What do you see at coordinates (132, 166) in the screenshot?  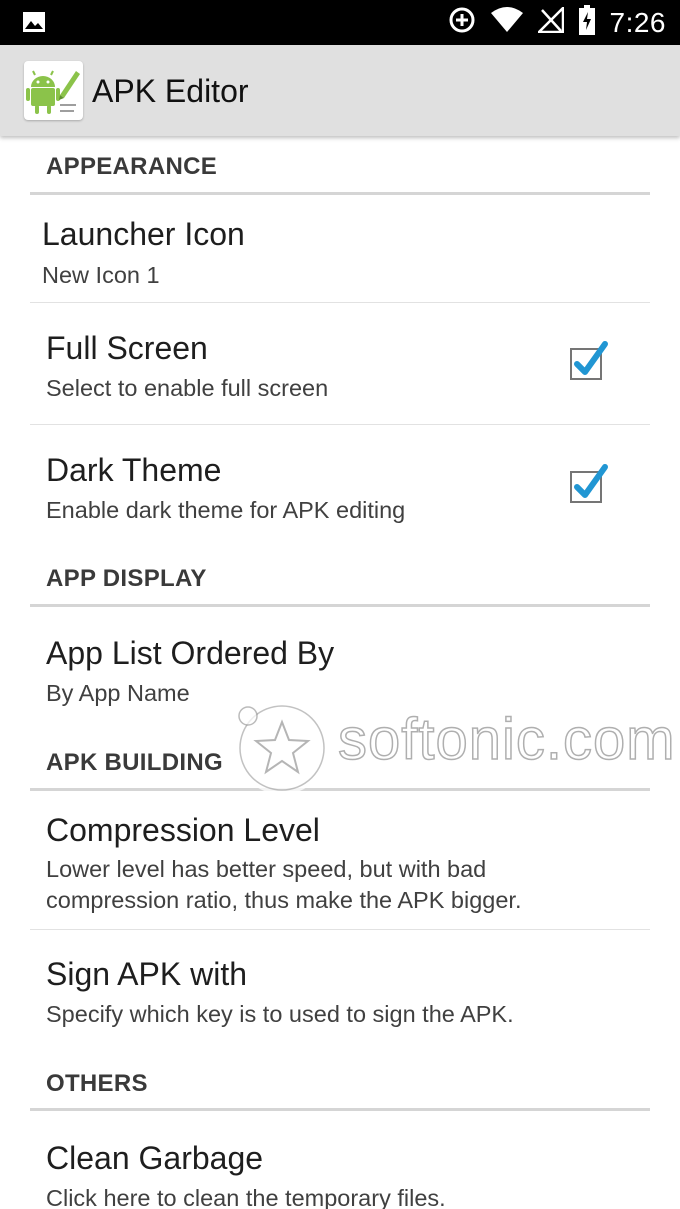 I see `section-header-appearance: APPEARANCE` at bounding box center [132, 166].